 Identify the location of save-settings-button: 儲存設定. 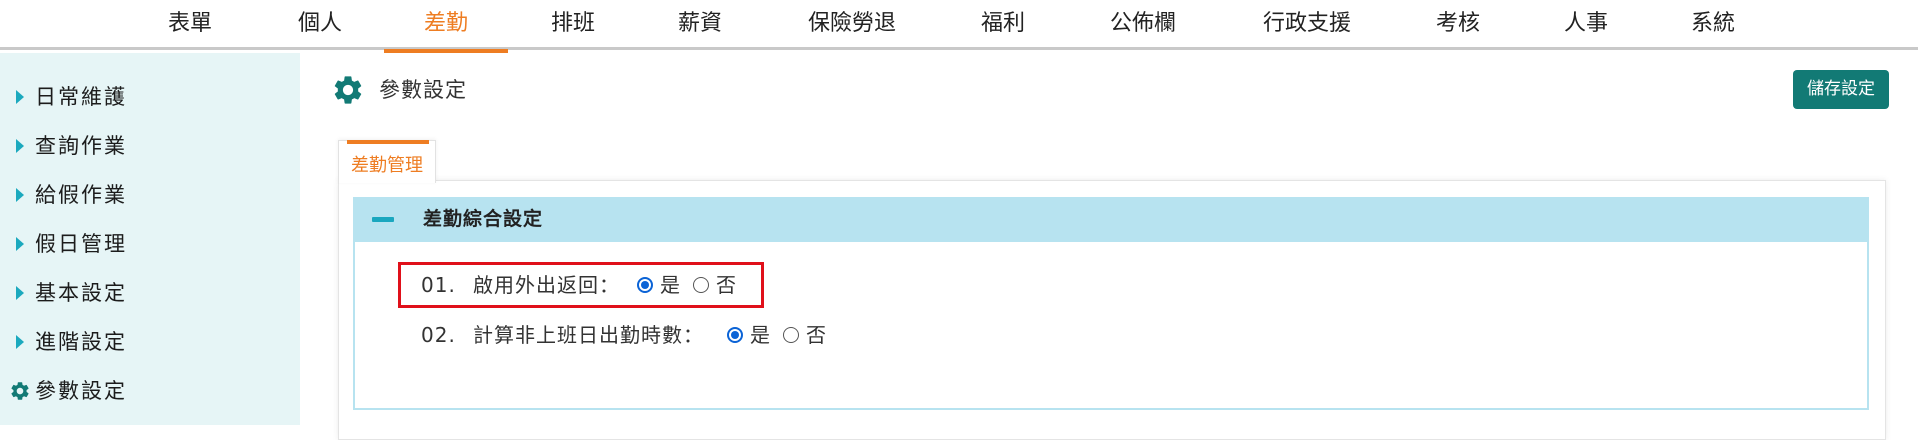
(1841, 89).